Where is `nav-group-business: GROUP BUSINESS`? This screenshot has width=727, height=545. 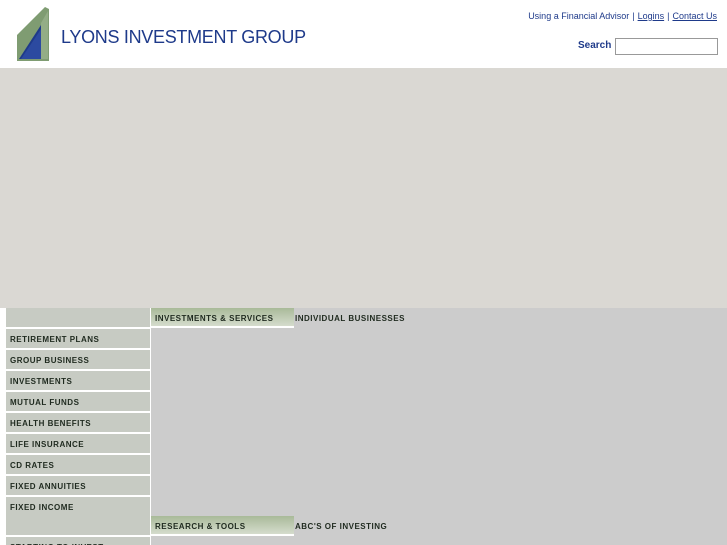 nav-group-business: GROUP BUSINESS is located at coordinates (78, 359).